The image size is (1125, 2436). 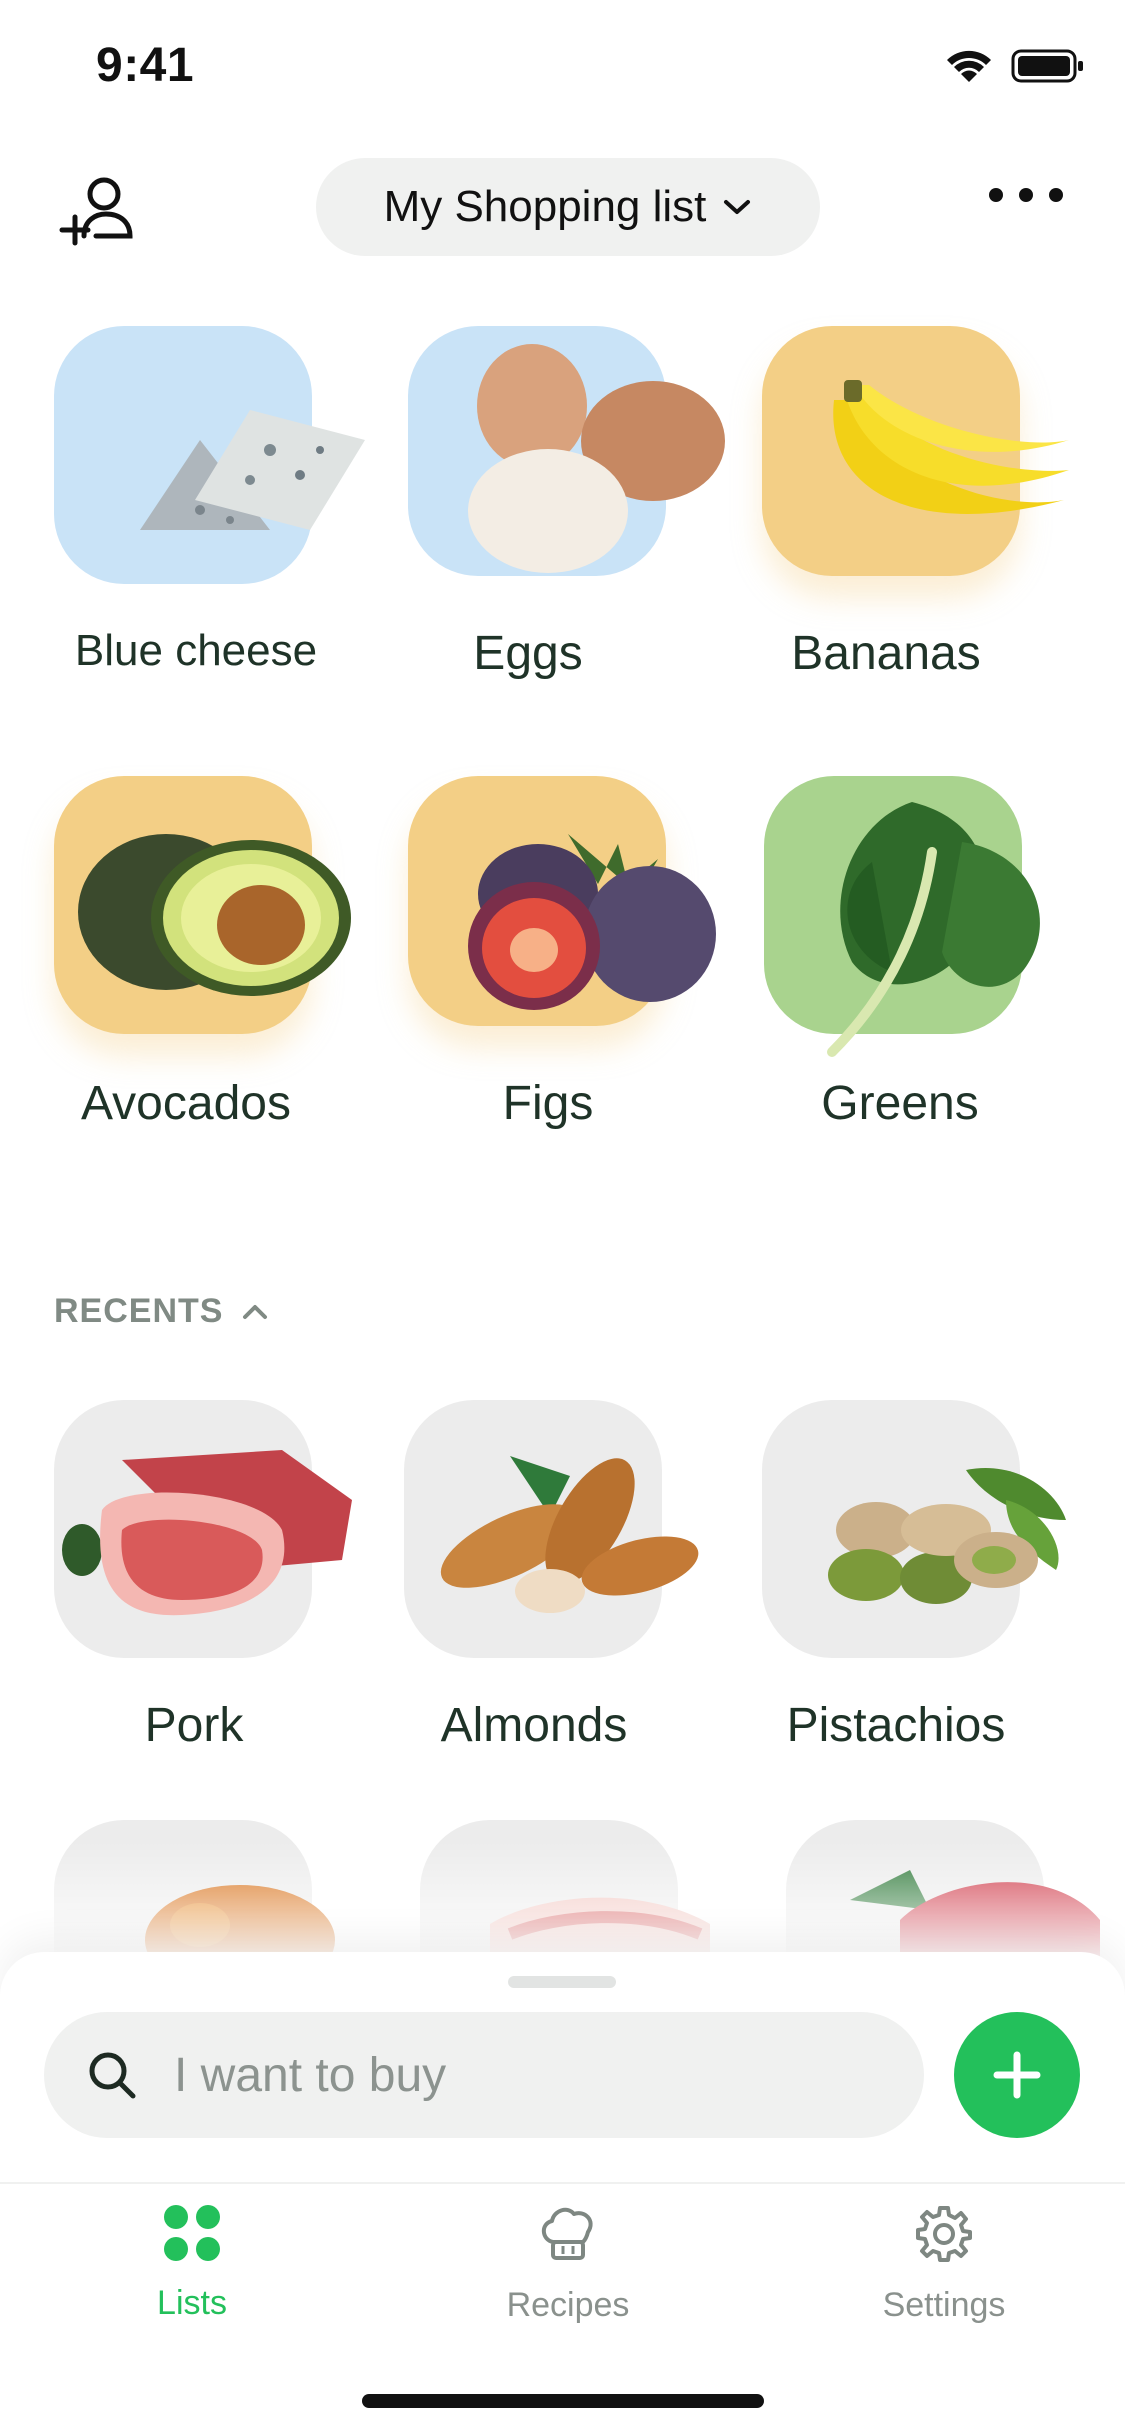 I want to click on status-time: 9:41, so click(x=145, y=65).